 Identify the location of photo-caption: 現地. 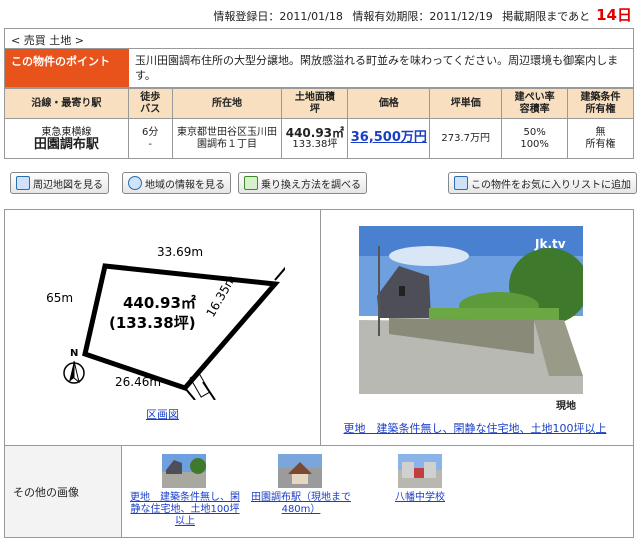
(566, 406).